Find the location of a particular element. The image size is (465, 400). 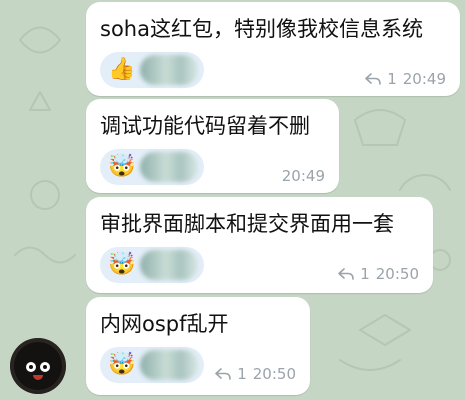

message-footer: 👍 1 20:49 is located at coordinates (273, 70).